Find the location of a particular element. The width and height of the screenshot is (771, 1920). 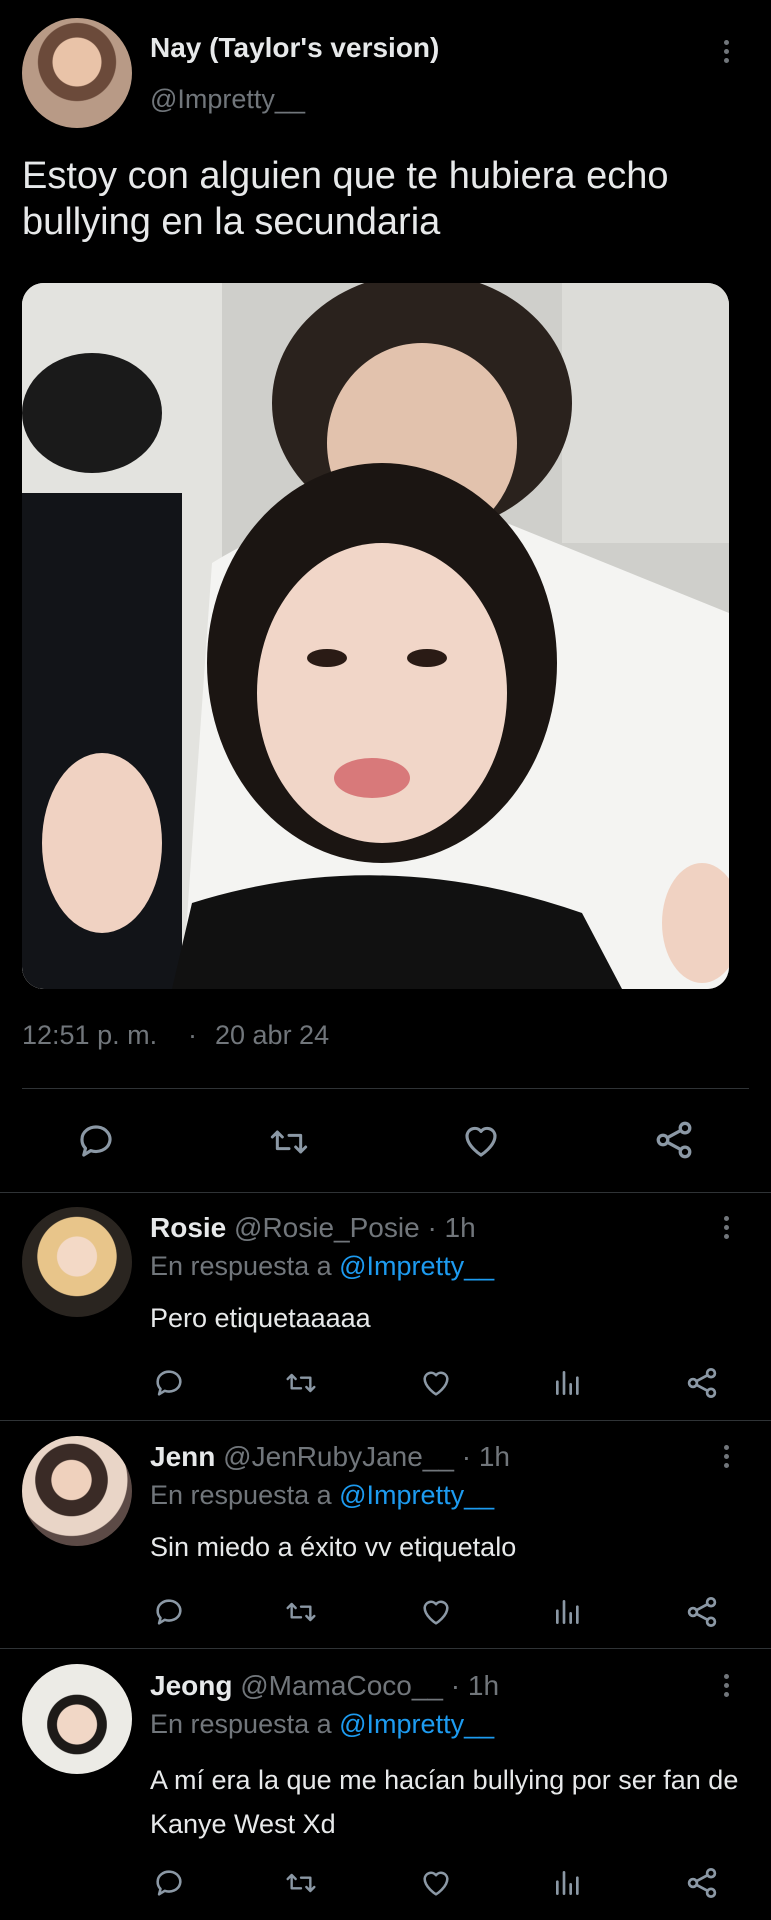

reply-header: Jenn @JenRubyJane__ · 1h is located at coordinates (330, 1457).